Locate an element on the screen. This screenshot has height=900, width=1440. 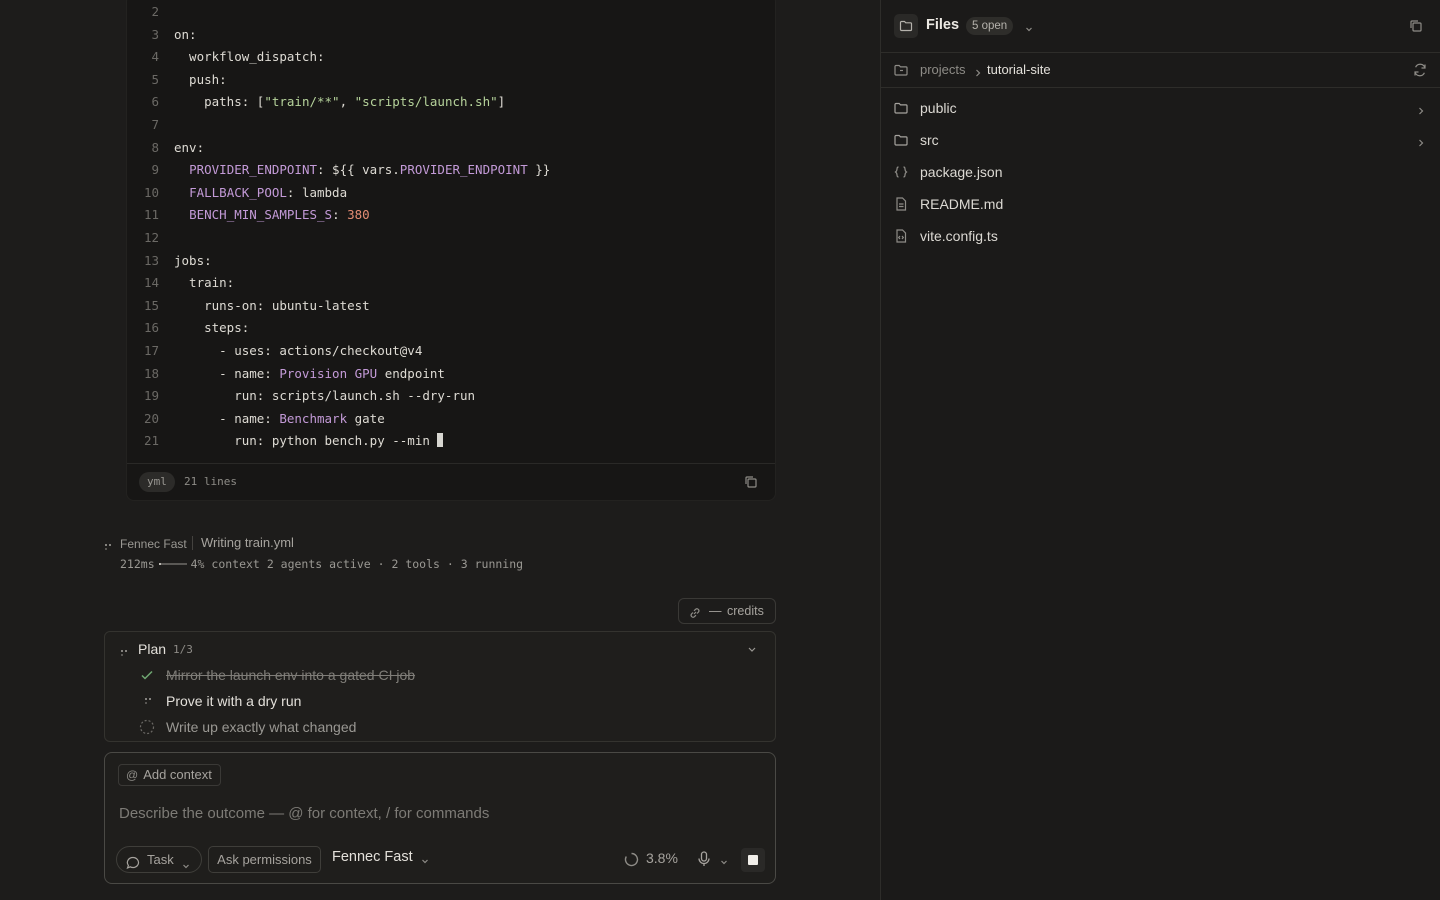
line-number: 3 is located at coordinates (155, 34).